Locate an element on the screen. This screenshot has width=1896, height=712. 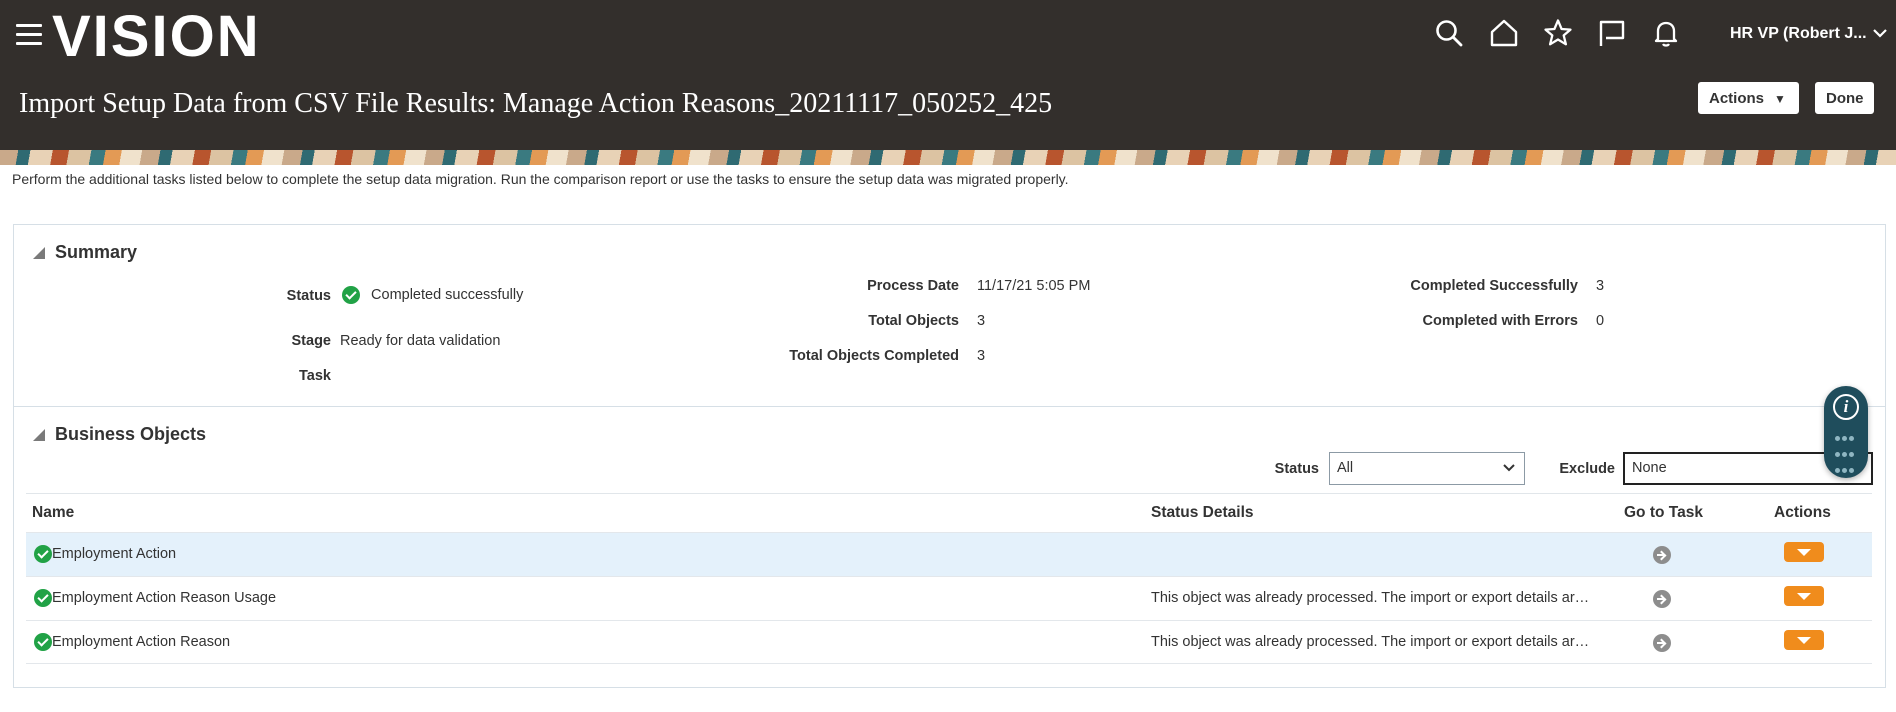
row-name: Employment Action Reason Usage is located at coordinates (164, 597).